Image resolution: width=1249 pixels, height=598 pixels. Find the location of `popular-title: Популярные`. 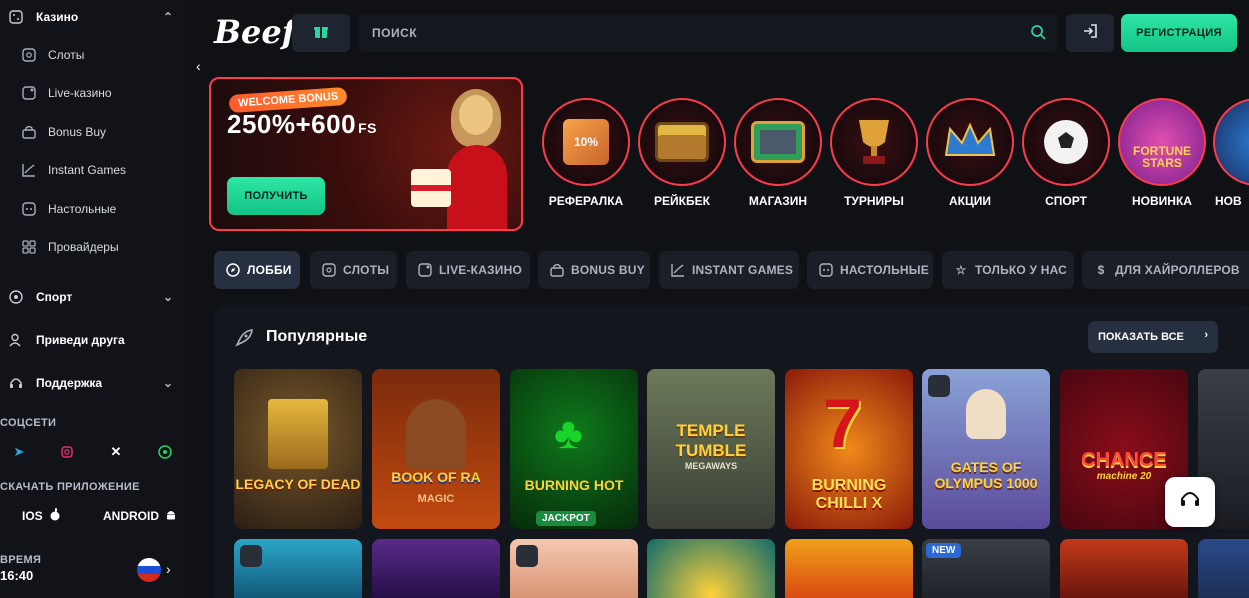

popular-title: Популярные is located at coordinates (317, 336).